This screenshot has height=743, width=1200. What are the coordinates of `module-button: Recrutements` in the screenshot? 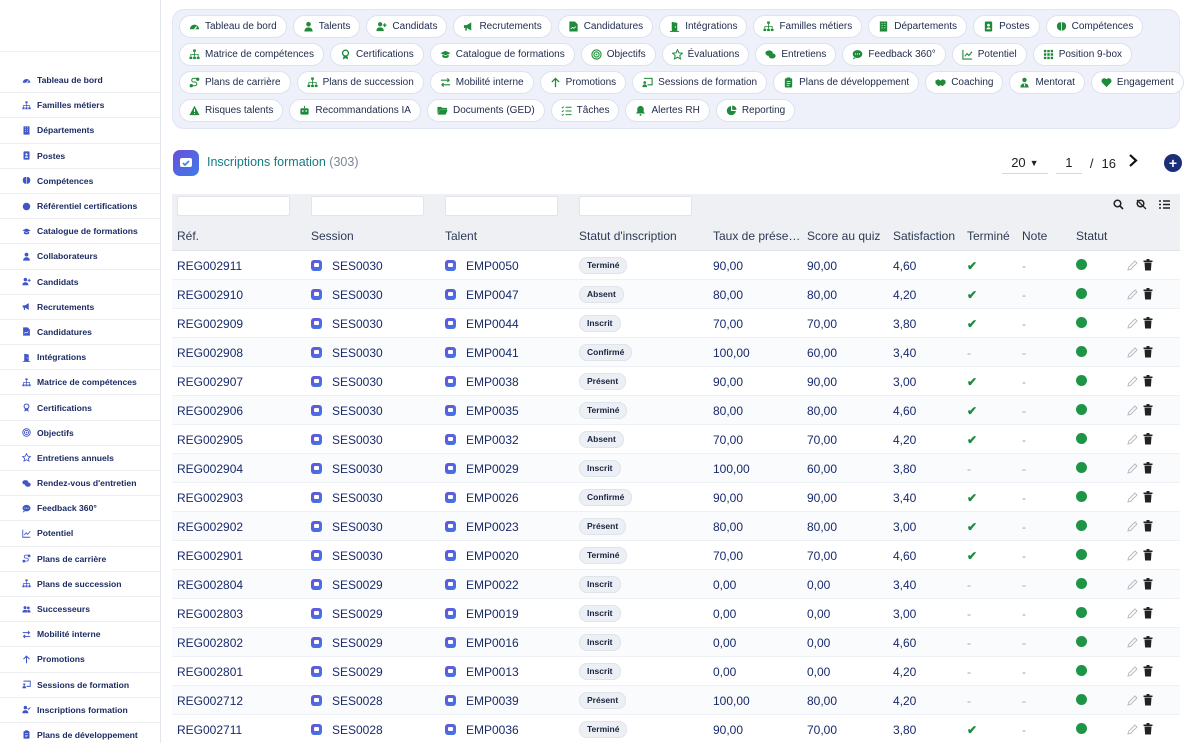 It's located at (502, 26).